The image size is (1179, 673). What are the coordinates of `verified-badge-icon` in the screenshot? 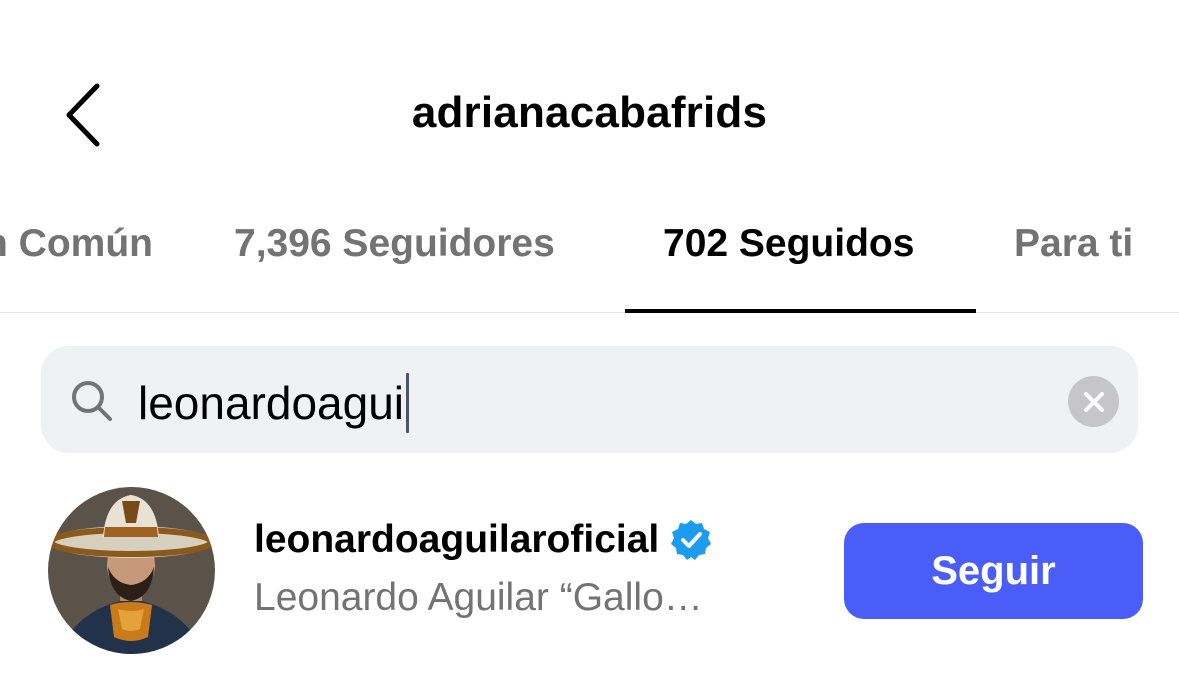 It's located at (691, 540).